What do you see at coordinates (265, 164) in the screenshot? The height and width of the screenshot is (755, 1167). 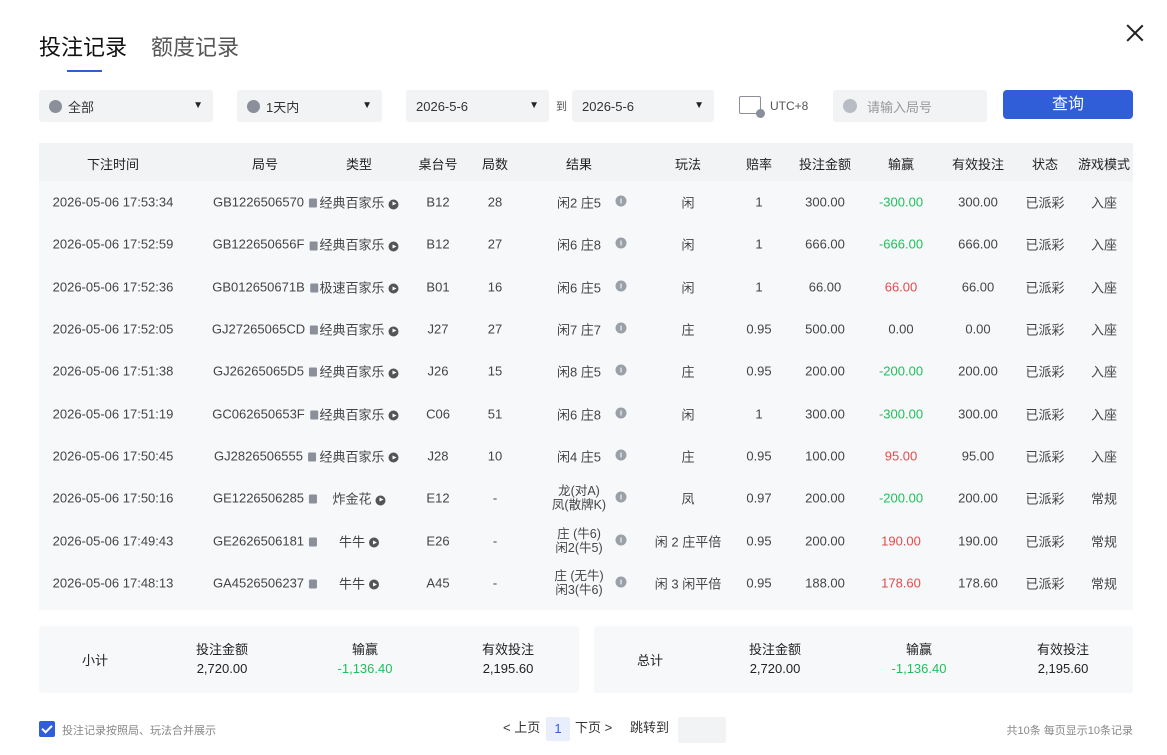 I see `column-header: 局号` at bounding box center [265, 164].